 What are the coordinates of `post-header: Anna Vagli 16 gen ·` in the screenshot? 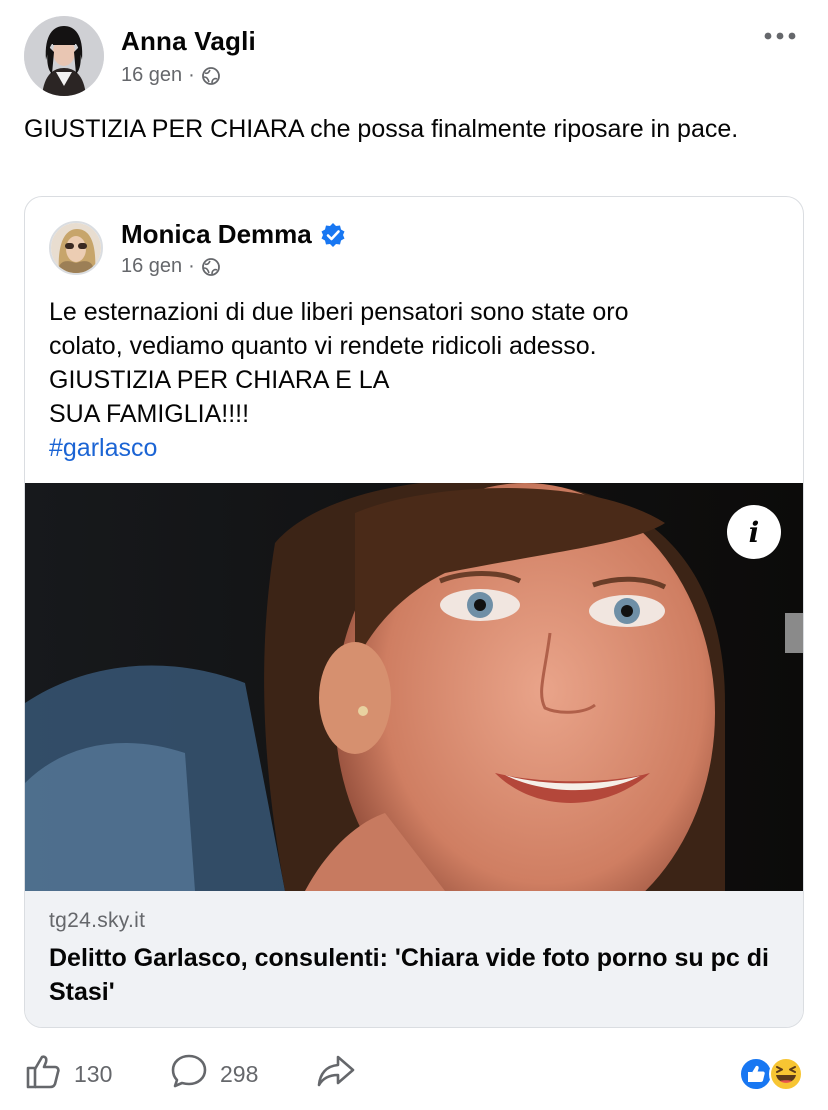 It's located at (414, 56).